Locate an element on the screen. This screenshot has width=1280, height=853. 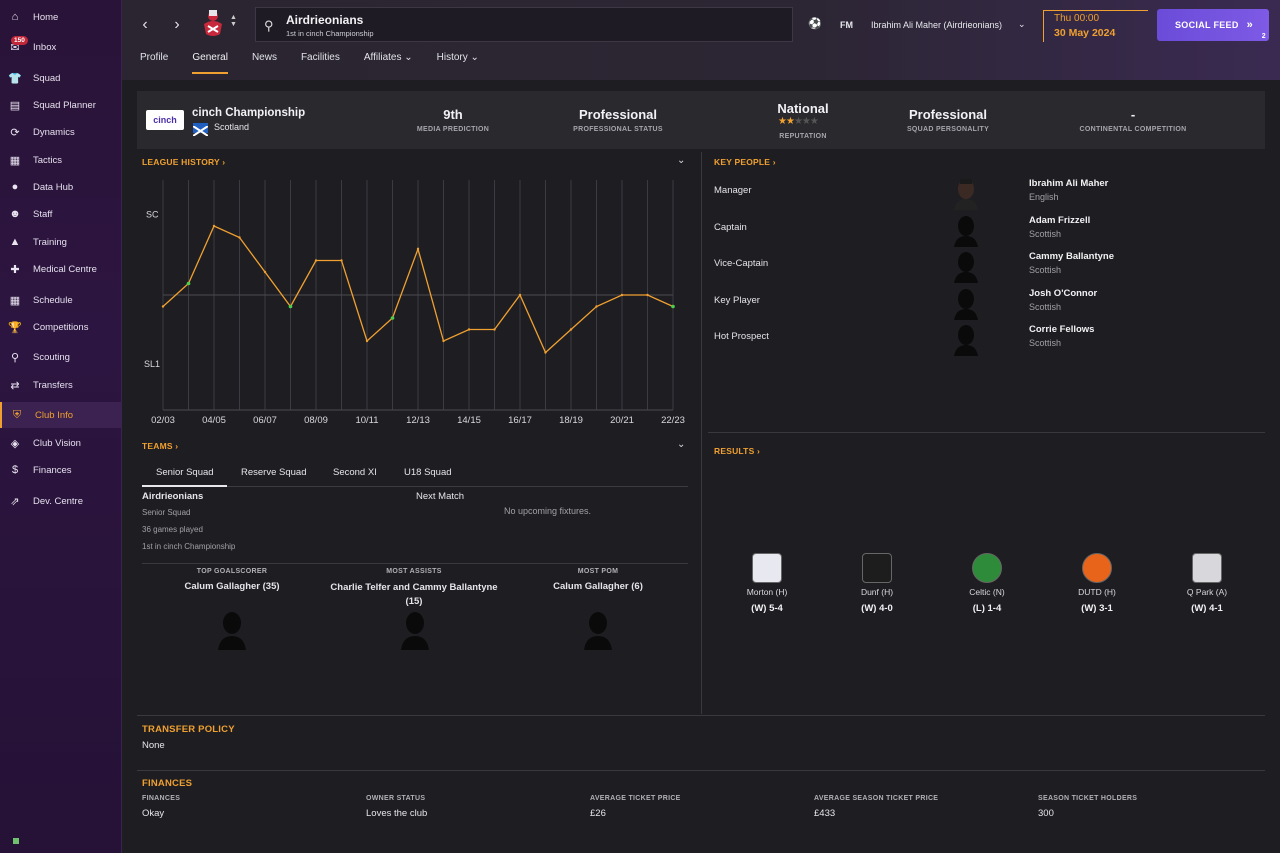
result-item: DUTD (H) (W) 3-1 is located at coordinates (1097, 583).